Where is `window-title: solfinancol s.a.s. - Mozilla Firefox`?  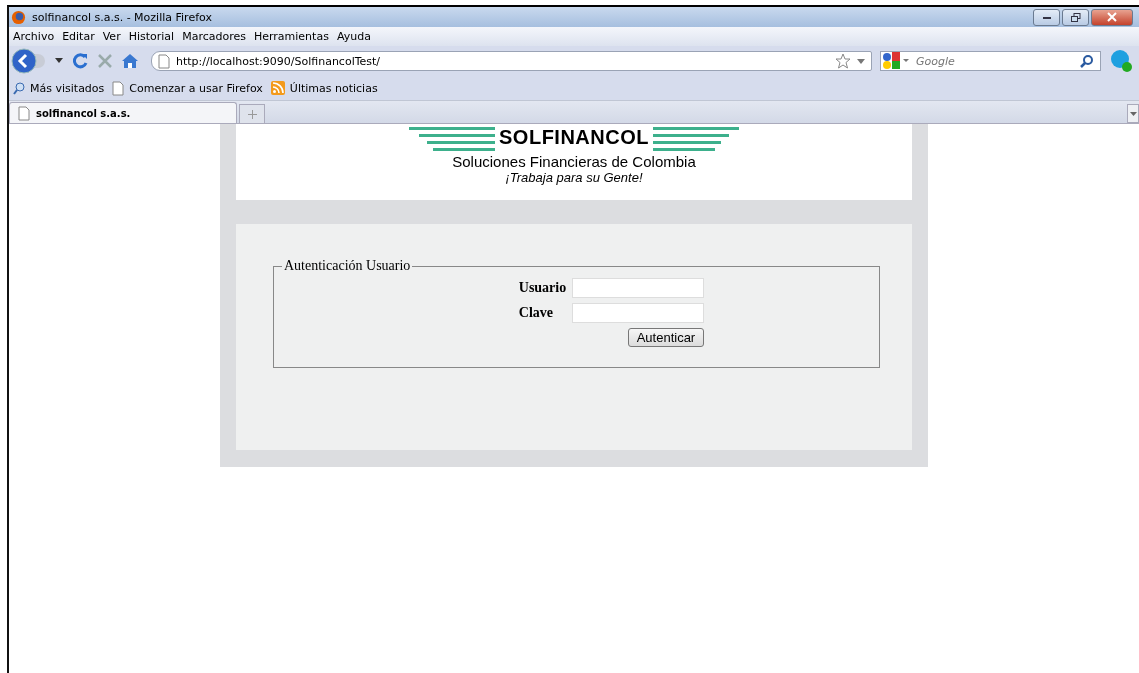 window-title: solfinancol s.a.s. - Mozilla Firefox is located at coordinates (122, 17).